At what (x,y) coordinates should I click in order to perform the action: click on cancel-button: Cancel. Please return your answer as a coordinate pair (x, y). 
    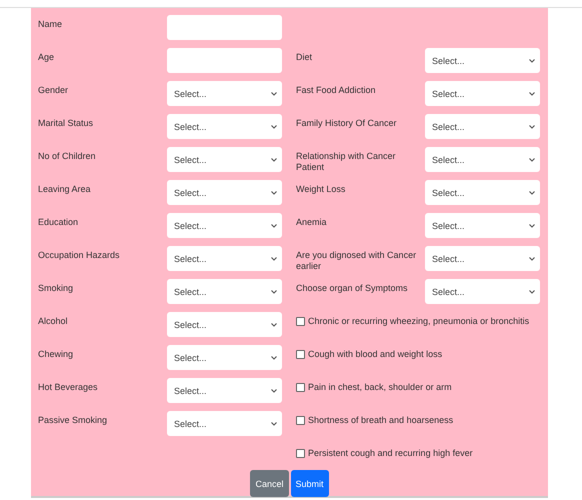
    Looking at the image, I should click on (269, 483).